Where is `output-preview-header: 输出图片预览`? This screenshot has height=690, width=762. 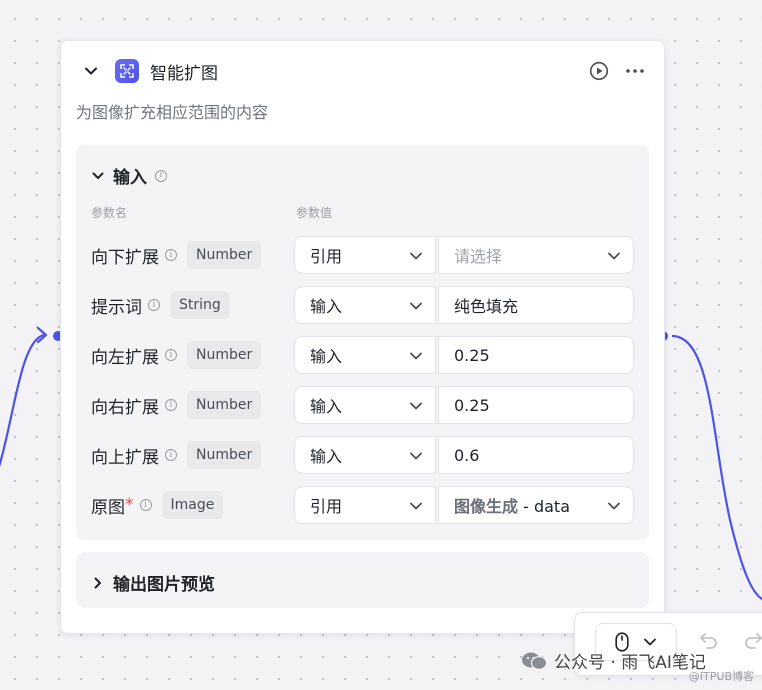 output-preview-header: 输出图片预览 is located at coordinates (153, 582).